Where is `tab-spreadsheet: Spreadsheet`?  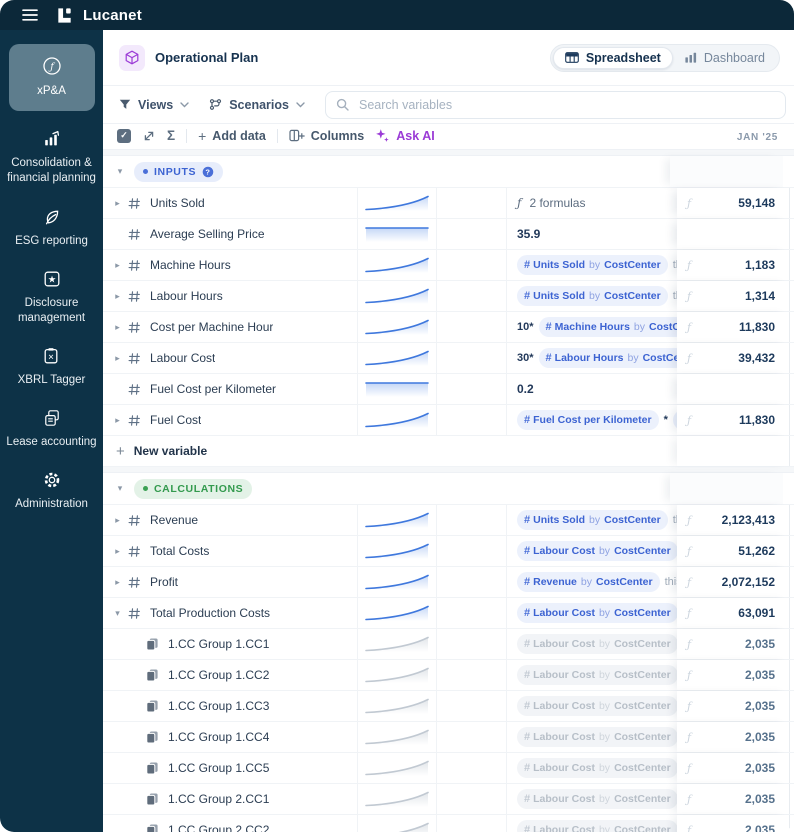
tab-spreadsheet: Spreadsheet is located at coordinates (612, 57).